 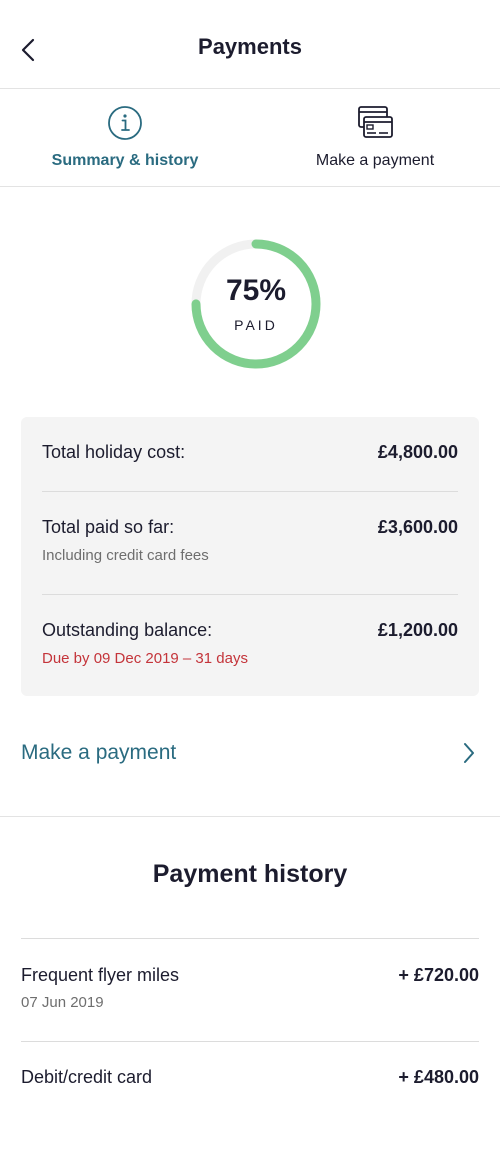 I want to click on chevron-right-icon, so click(x=469, y=753).